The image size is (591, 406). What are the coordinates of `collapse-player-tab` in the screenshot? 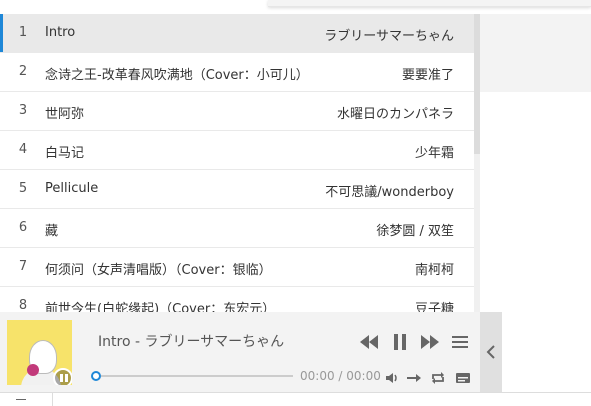 It's located at (491, 352).